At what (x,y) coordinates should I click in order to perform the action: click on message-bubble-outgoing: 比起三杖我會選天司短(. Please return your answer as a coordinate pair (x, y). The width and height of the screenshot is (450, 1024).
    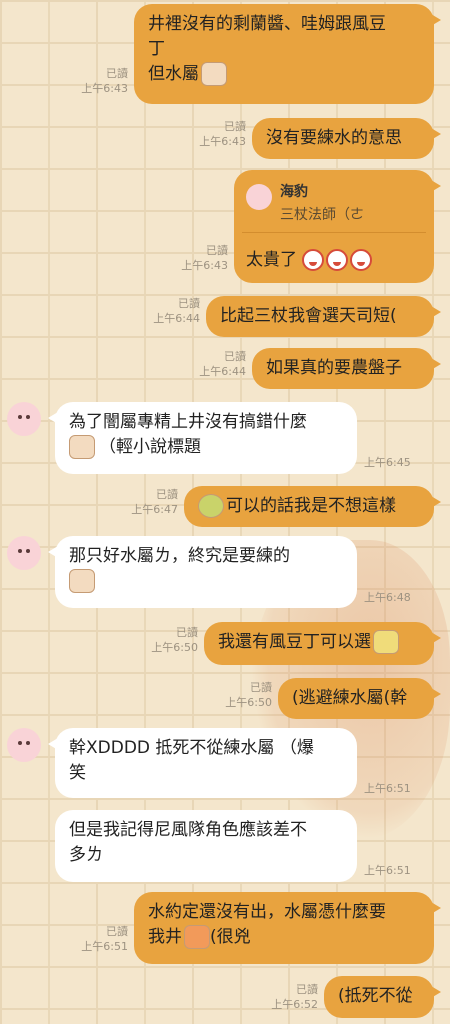
    Looking at the image, I should click on (323, 316).